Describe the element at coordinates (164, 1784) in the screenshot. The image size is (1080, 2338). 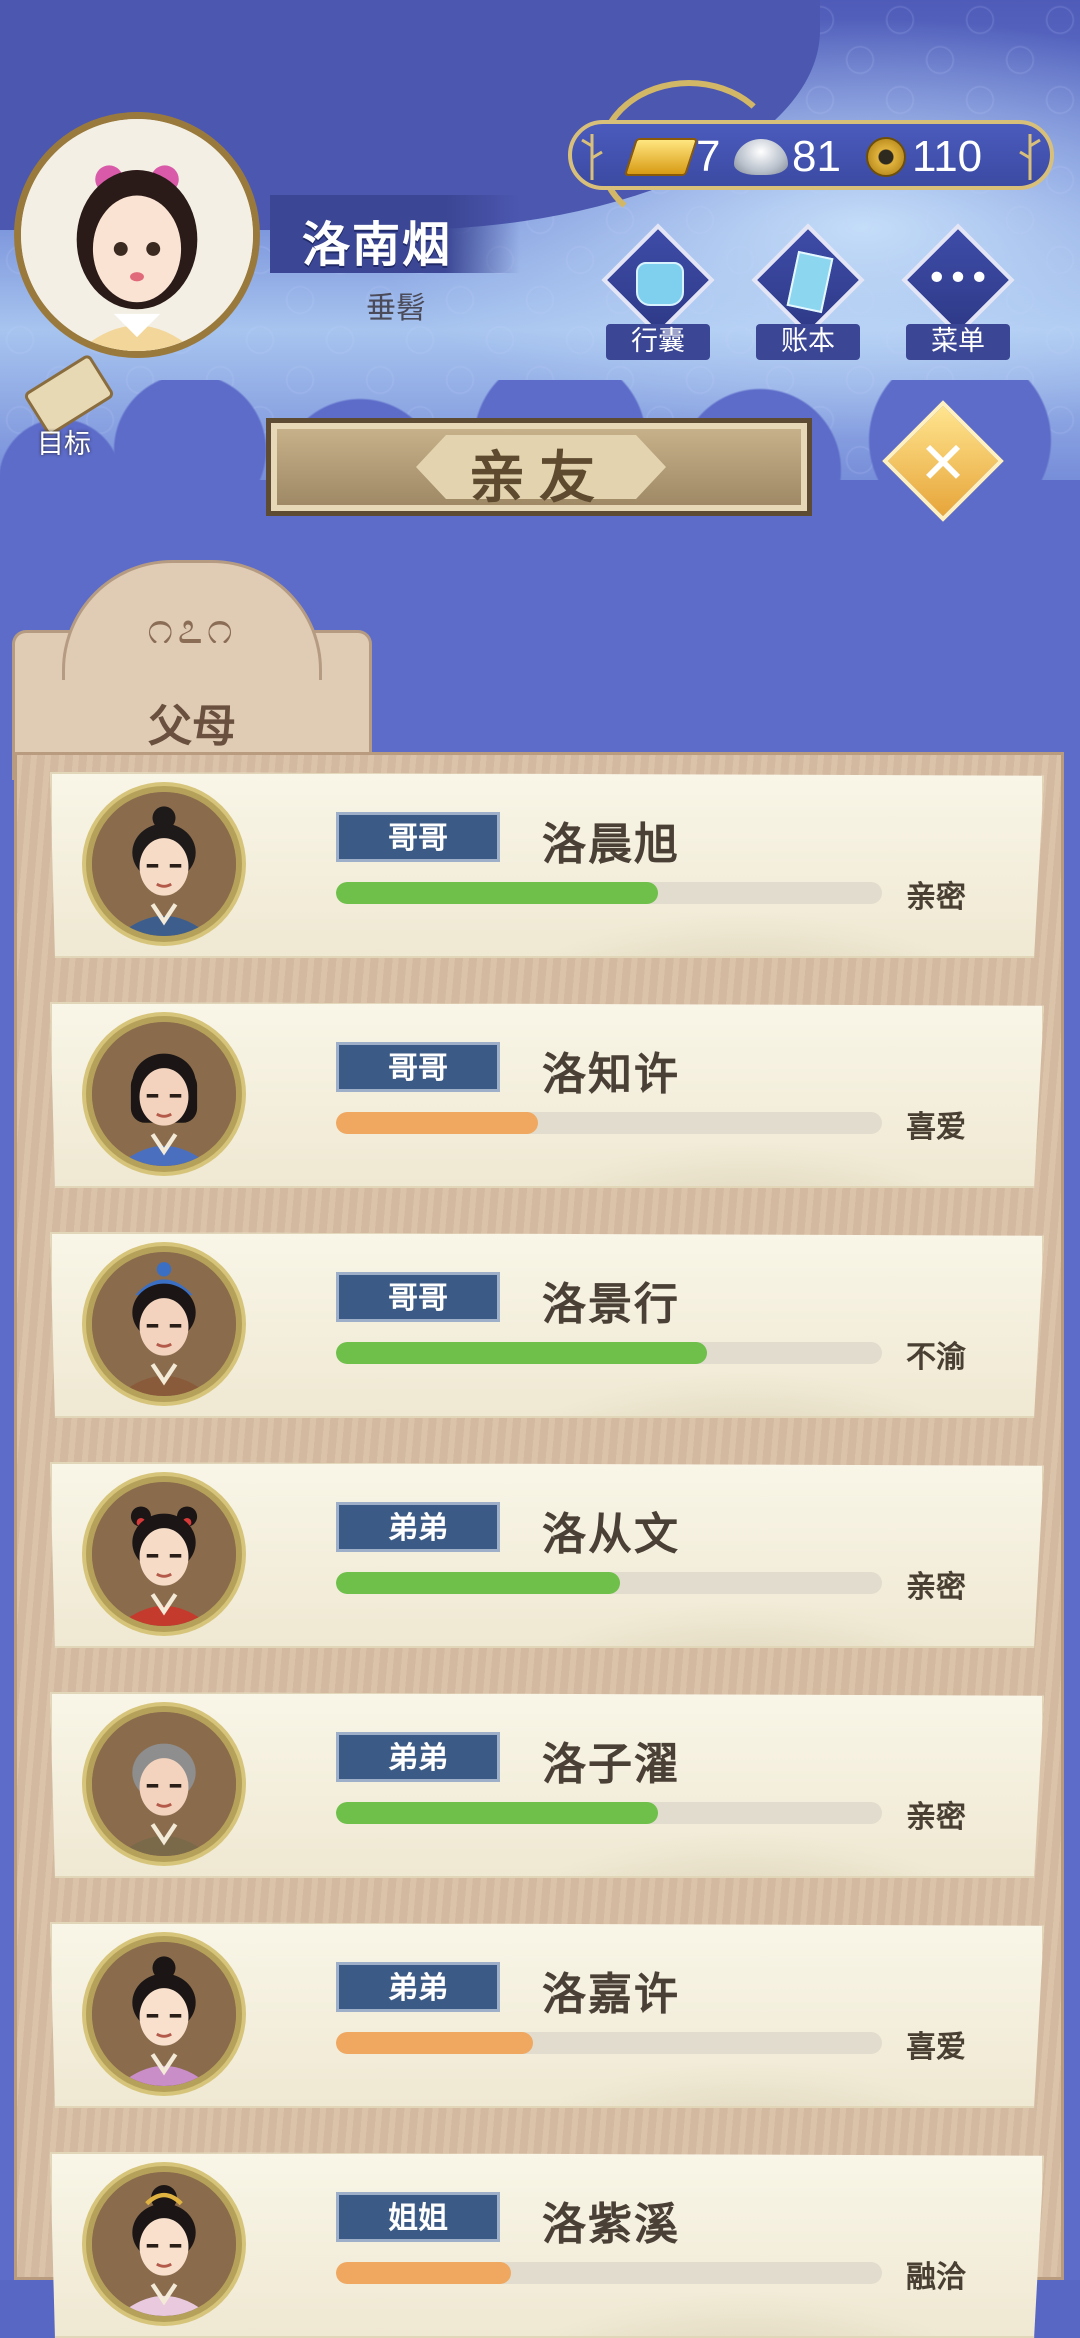
I see `member-avatar-boy-grey-hair-icon` at that location.